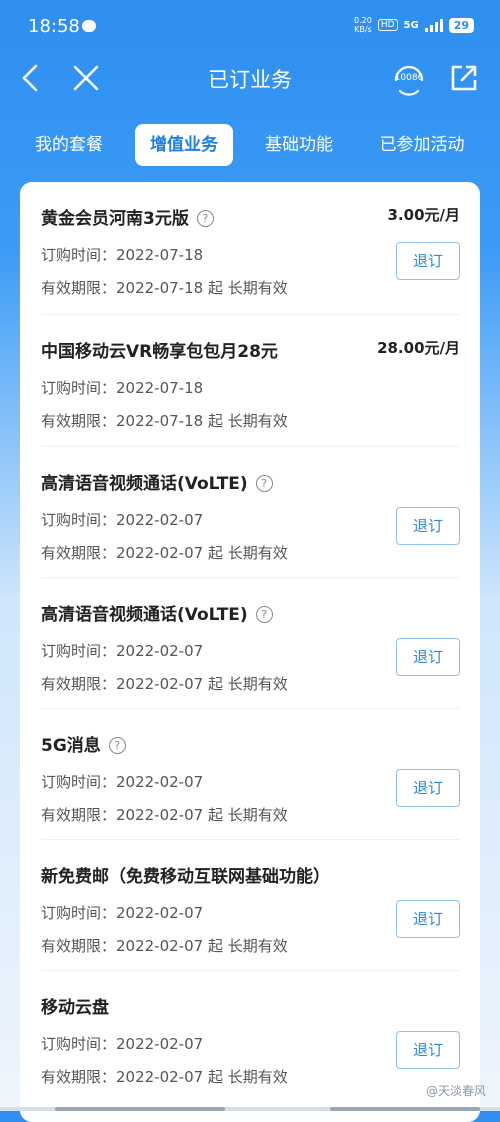 The image size is (500, 1122). What do you see at coordinates (250, 26) in the screenshot?
I see `status-bar: 18:58 0.20 KB/s HD 5G 29` at bounding box center [250, 26].